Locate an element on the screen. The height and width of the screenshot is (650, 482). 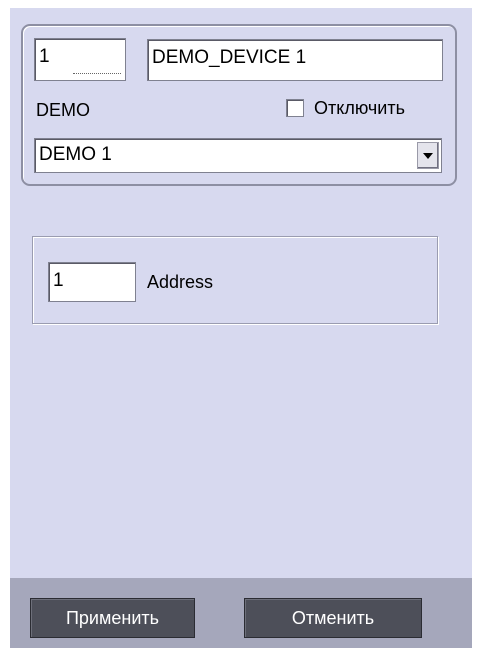
device-name-field: DEMO_DEVICE 1 is located at coordinates (295, 60).